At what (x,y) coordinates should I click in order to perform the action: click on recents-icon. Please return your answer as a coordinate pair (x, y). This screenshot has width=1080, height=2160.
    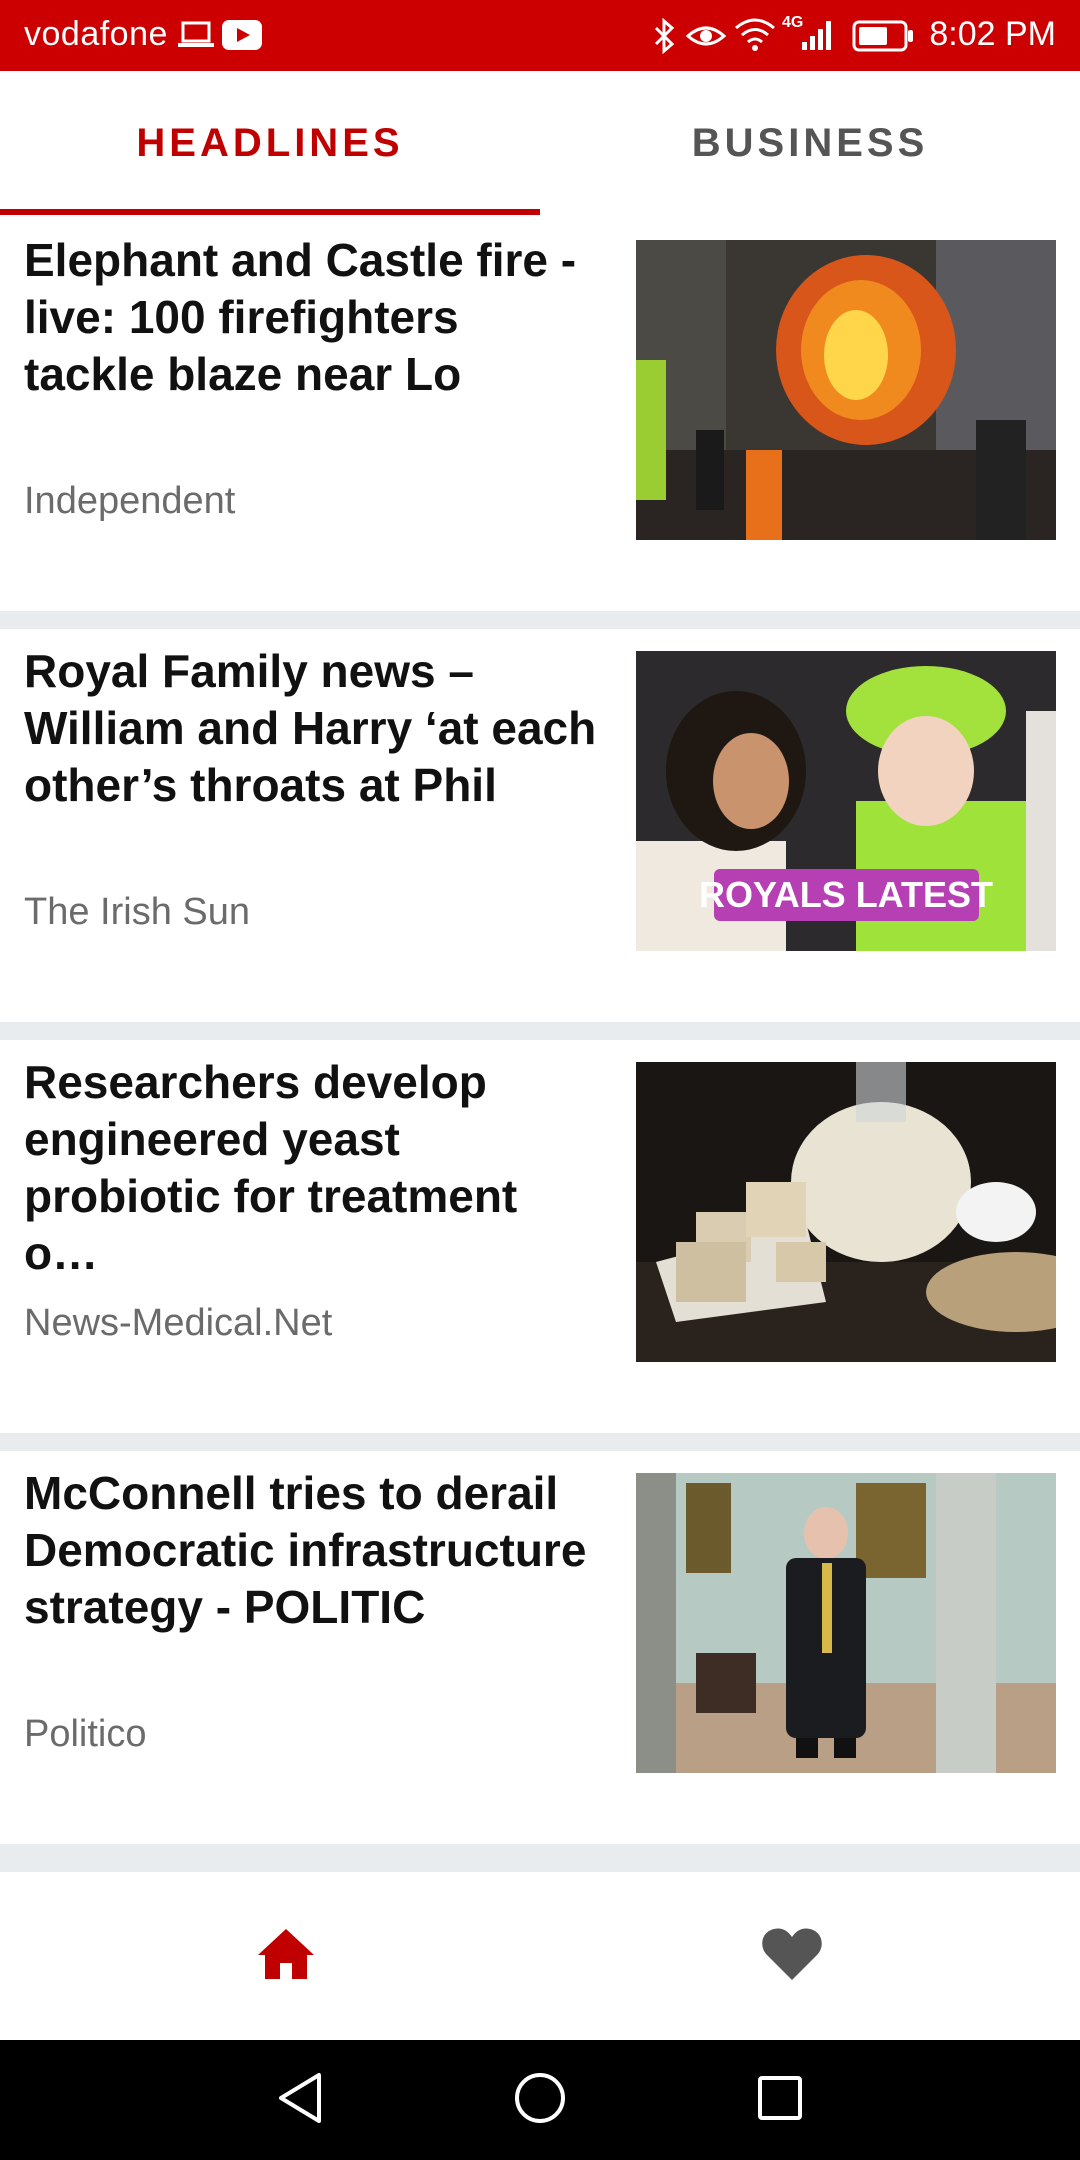
    Looking at the image, I should click on (780, 2100).